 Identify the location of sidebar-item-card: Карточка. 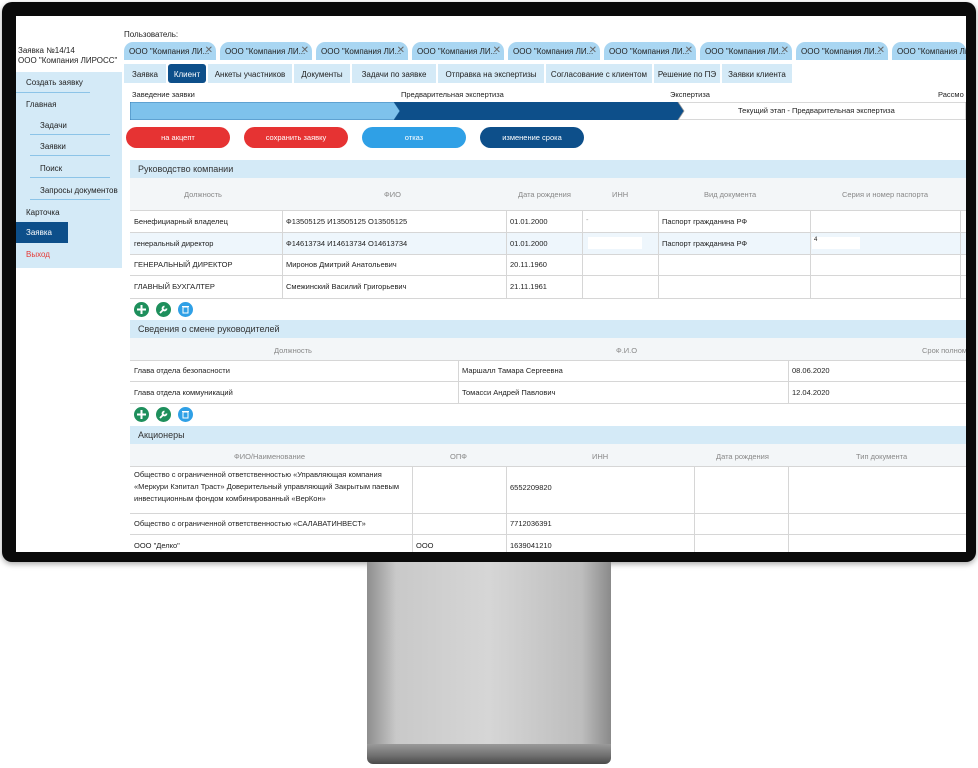
(43, 212).